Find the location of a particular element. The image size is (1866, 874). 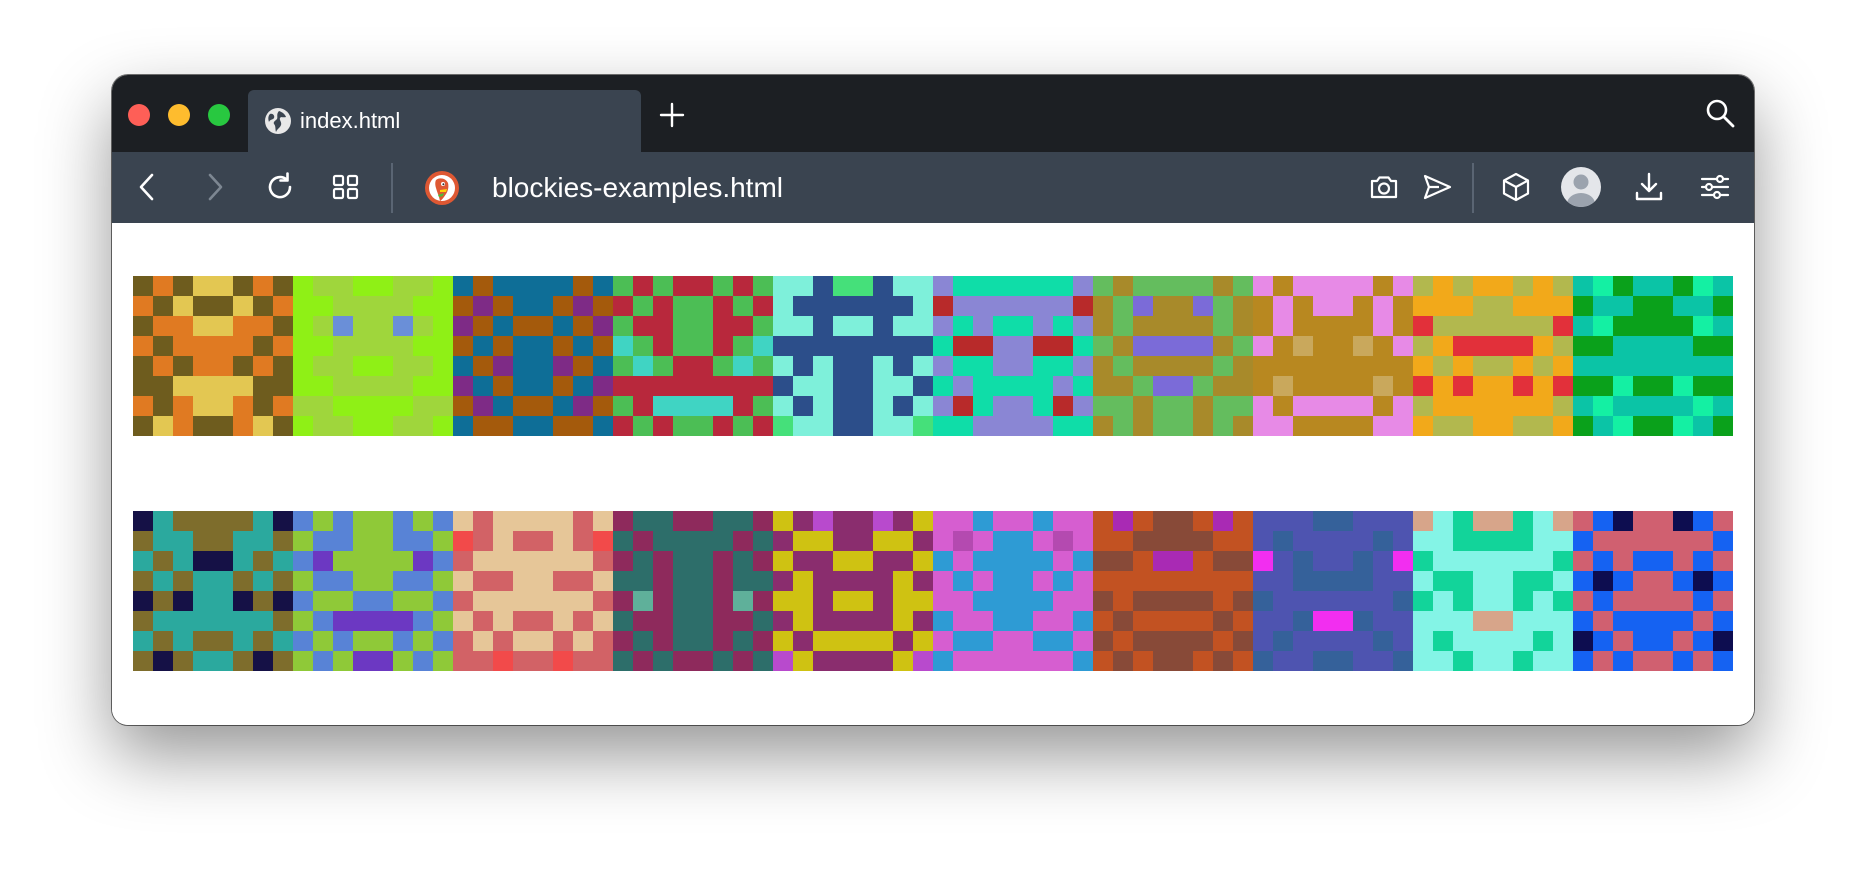

tab-index: index.html is located at coordinates (444, 121).